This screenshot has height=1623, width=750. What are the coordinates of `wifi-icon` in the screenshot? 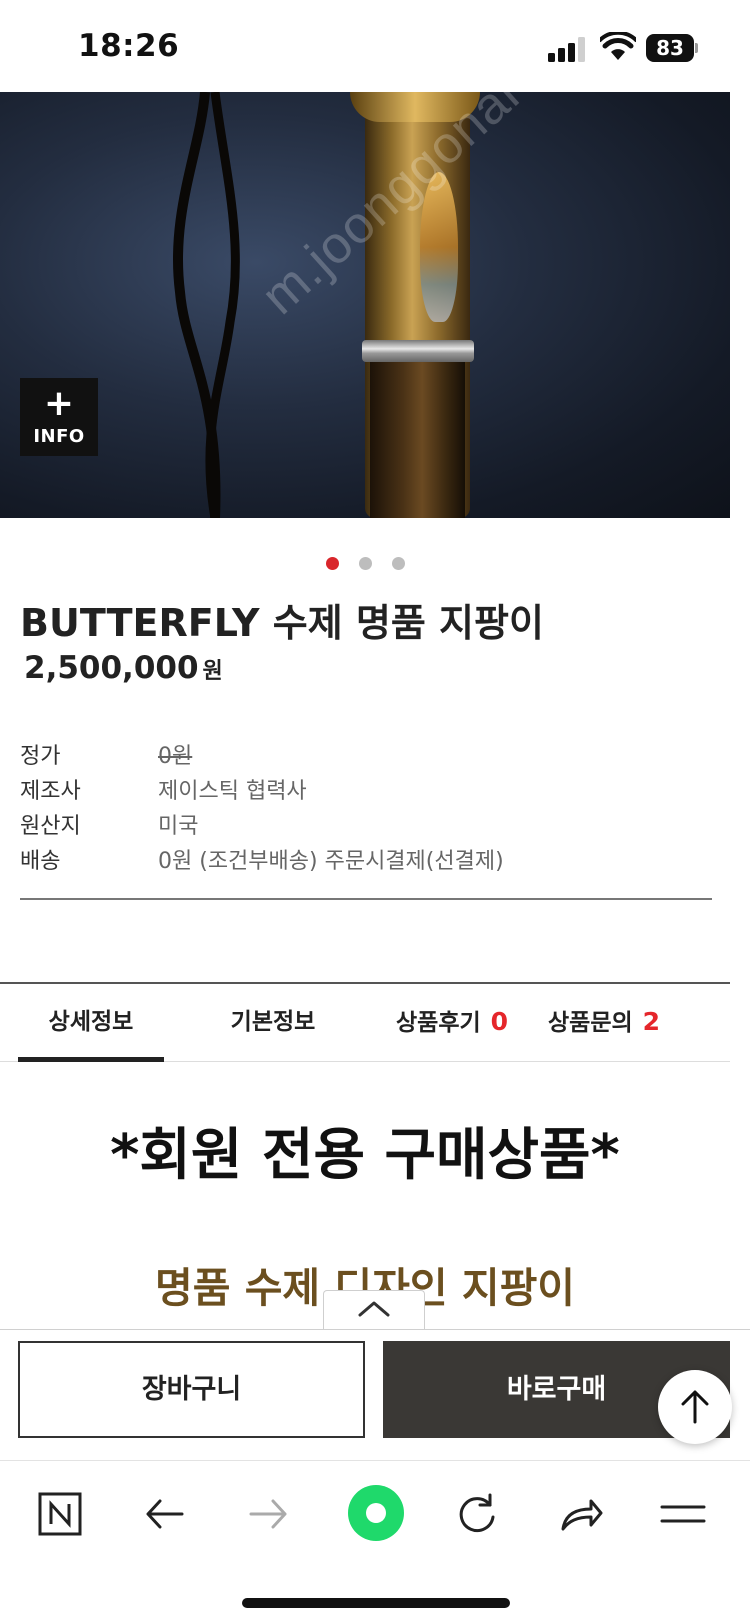 It's located at (618, 46).